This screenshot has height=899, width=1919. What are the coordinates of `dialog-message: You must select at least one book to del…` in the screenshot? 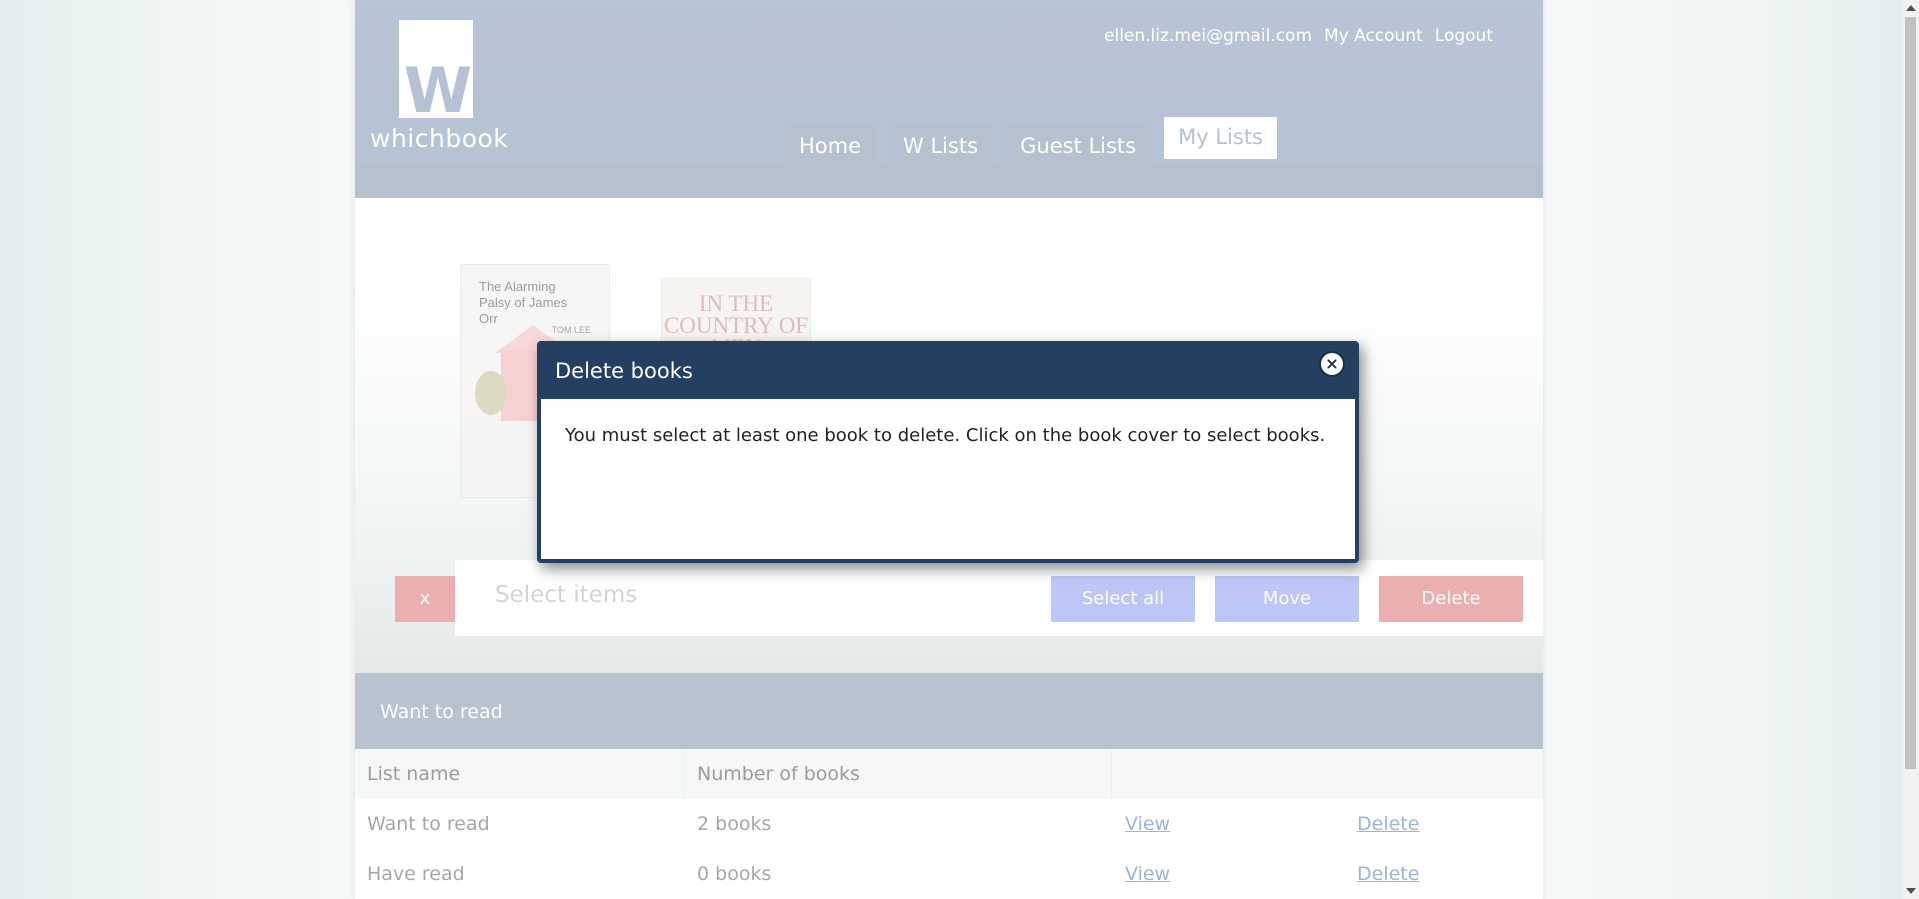 It's located at (945, 435).